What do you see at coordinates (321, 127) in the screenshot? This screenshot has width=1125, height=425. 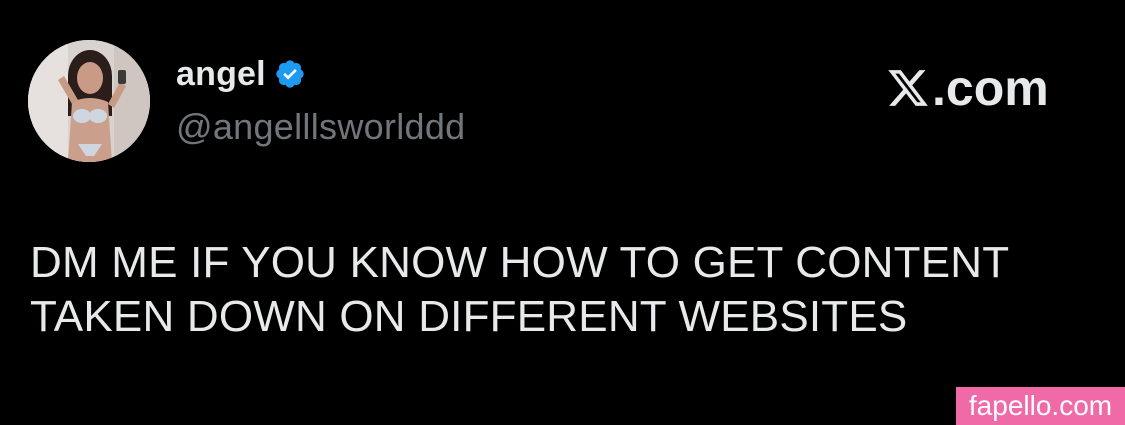 I see `handle: @angelllsworlddd` at bounding box center [321, 127].